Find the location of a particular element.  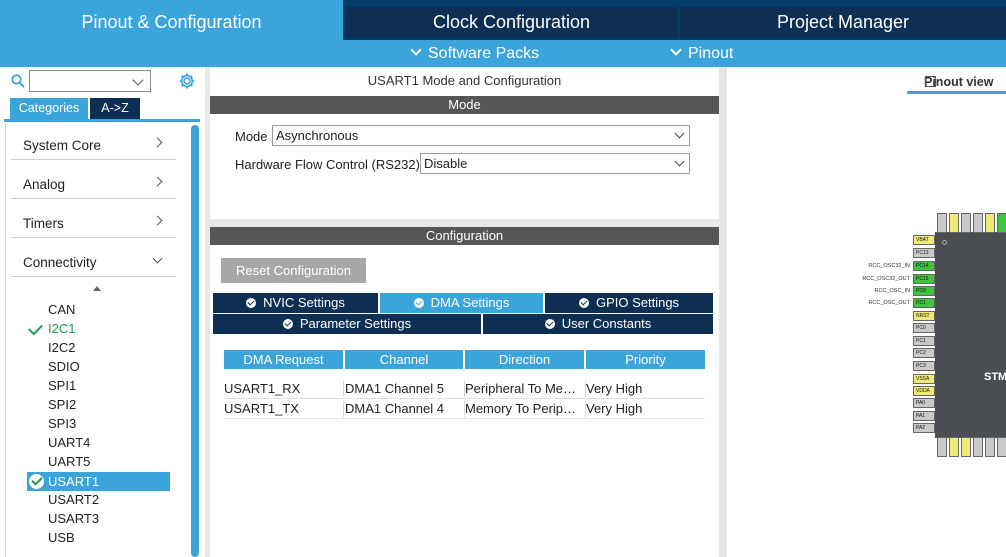

pin-pd1: PD1 is located at coordinates (924, 303).